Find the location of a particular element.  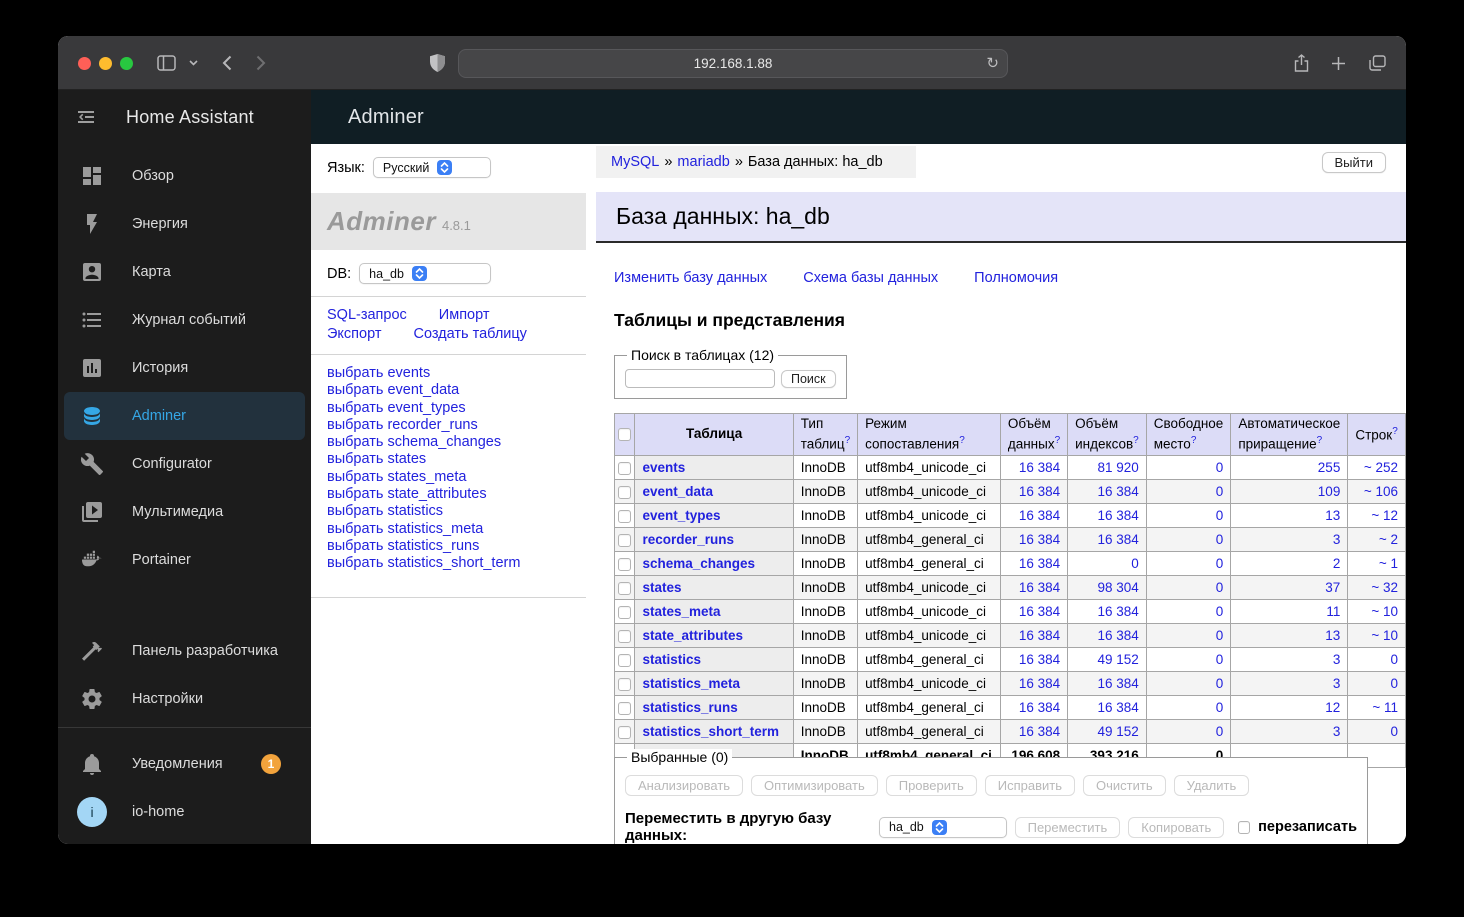

table-name-link: events is located at coordinates (663, 467).